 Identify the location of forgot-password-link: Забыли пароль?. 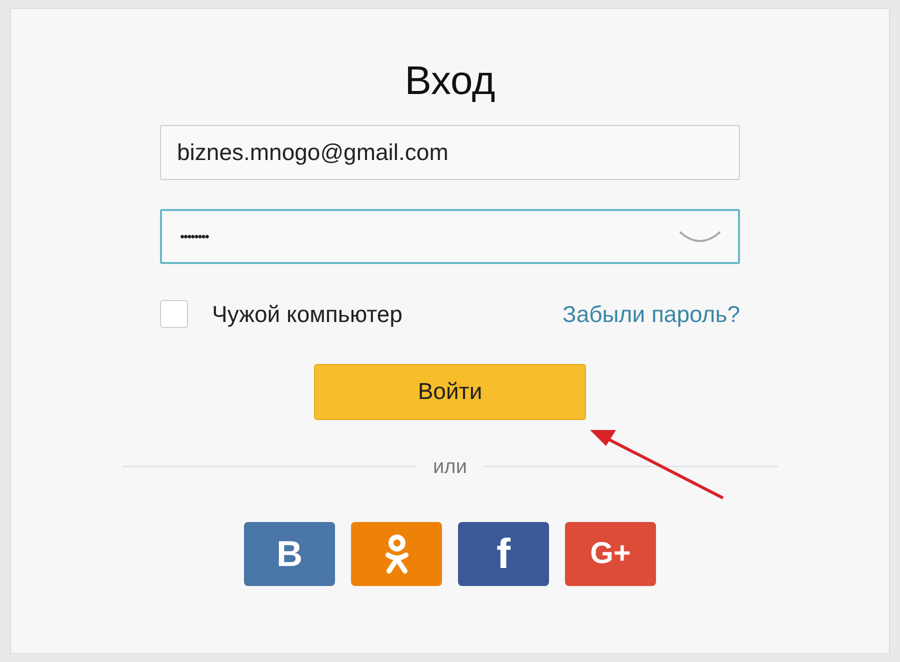
(651, 314).